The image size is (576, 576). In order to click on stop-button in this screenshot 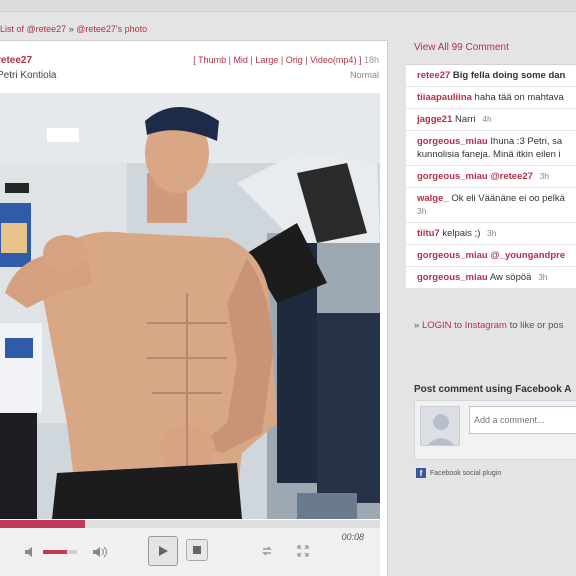, I will do `click(197, 550)`.